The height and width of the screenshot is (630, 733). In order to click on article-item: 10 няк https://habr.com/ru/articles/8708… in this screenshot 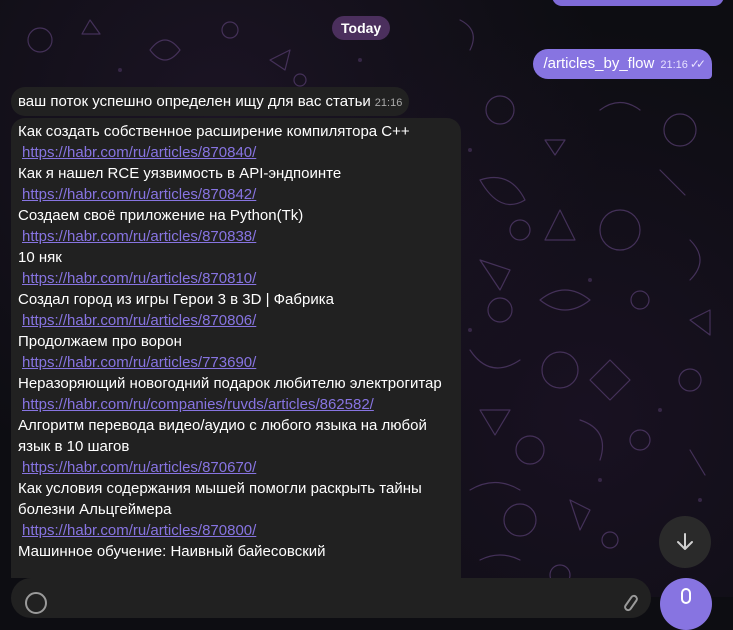, I will do `click(236, 268)`.